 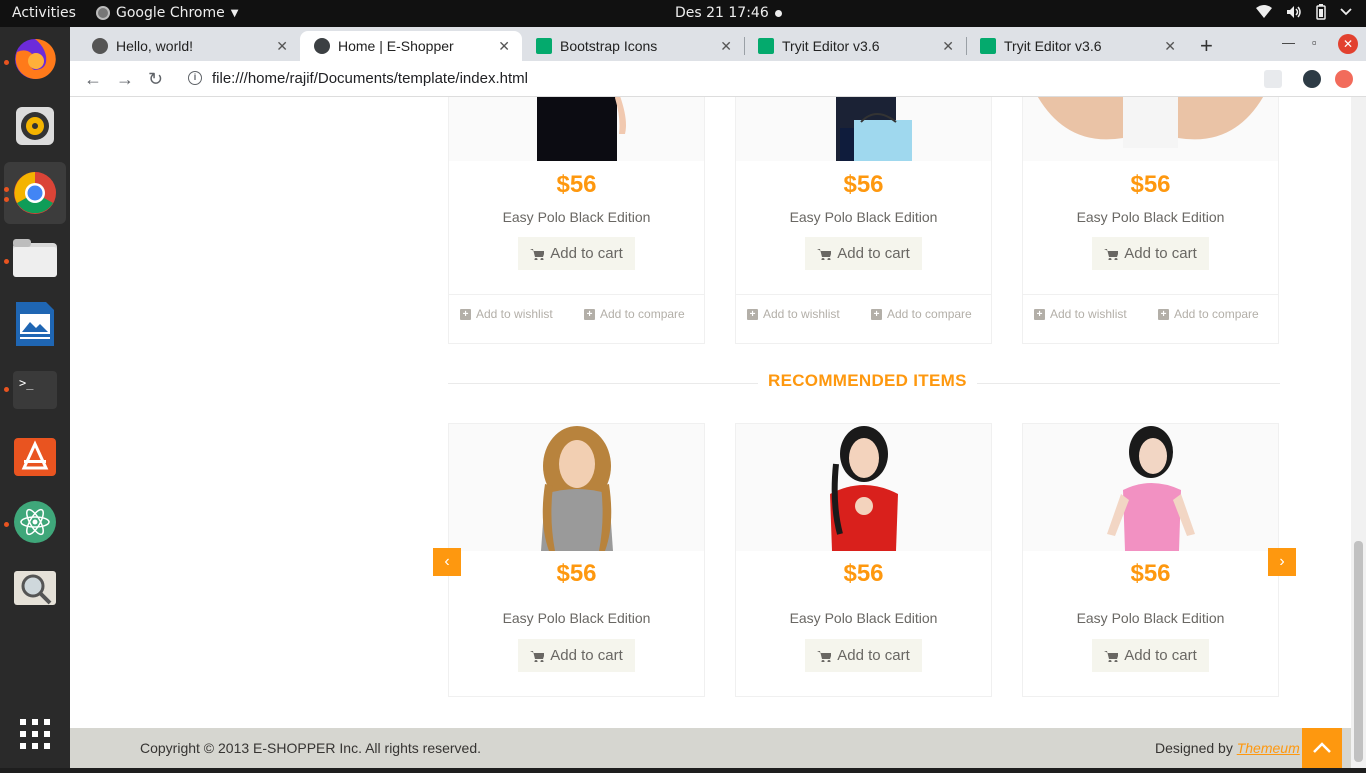 What do you see at coordinates (35, 193) in the screenshot?
I see `chrome-dock-item` at bounding box center [35, 193].